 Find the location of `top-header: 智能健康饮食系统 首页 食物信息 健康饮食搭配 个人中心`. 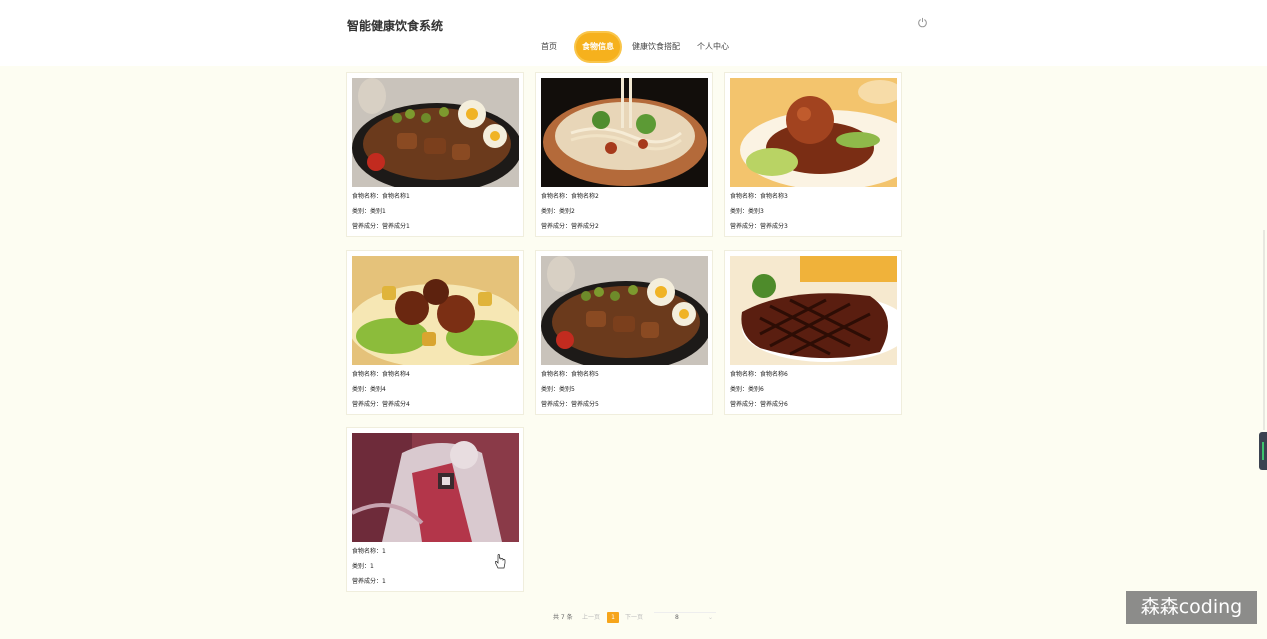

top-header: 智能健康饮食系统 首页 食物信息 健康饮食搭配 个人中心 is located at coordinates (633, 33).